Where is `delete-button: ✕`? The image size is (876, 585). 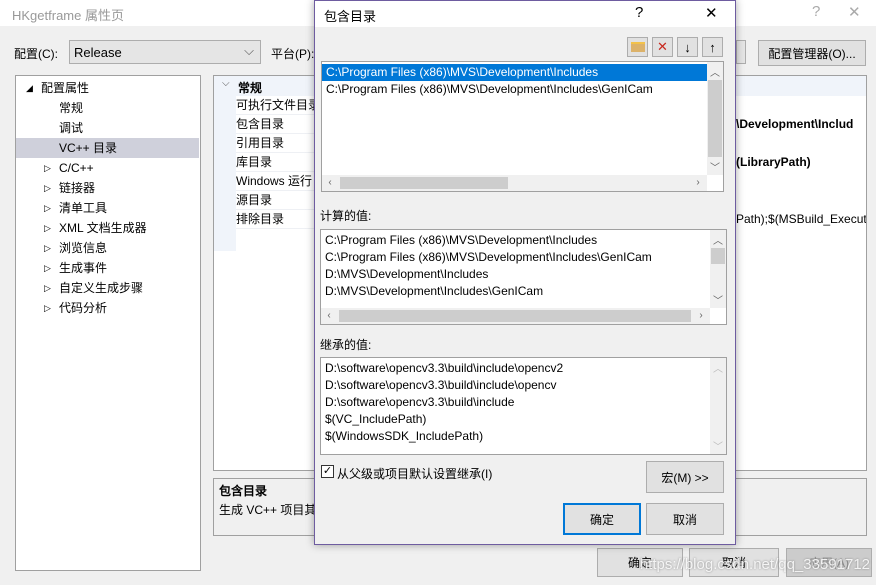 delete-button: ✕ is located at coordinates (662, 47).